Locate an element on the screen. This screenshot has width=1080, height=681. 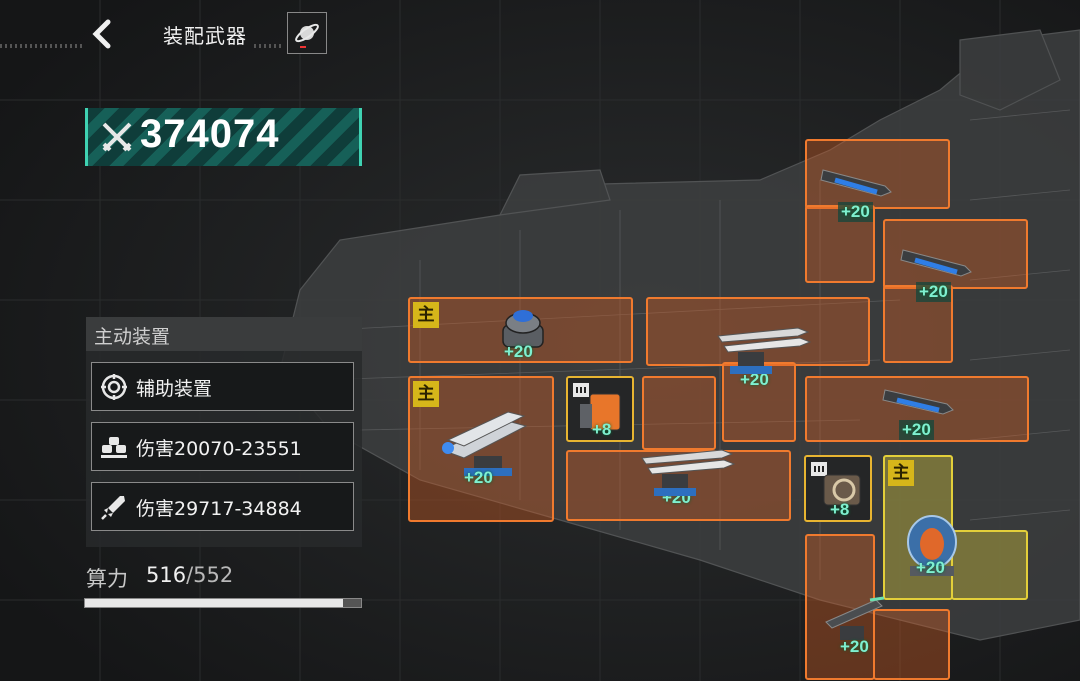
weapon-slot-7: +20 is located at coordinates (917, 409).